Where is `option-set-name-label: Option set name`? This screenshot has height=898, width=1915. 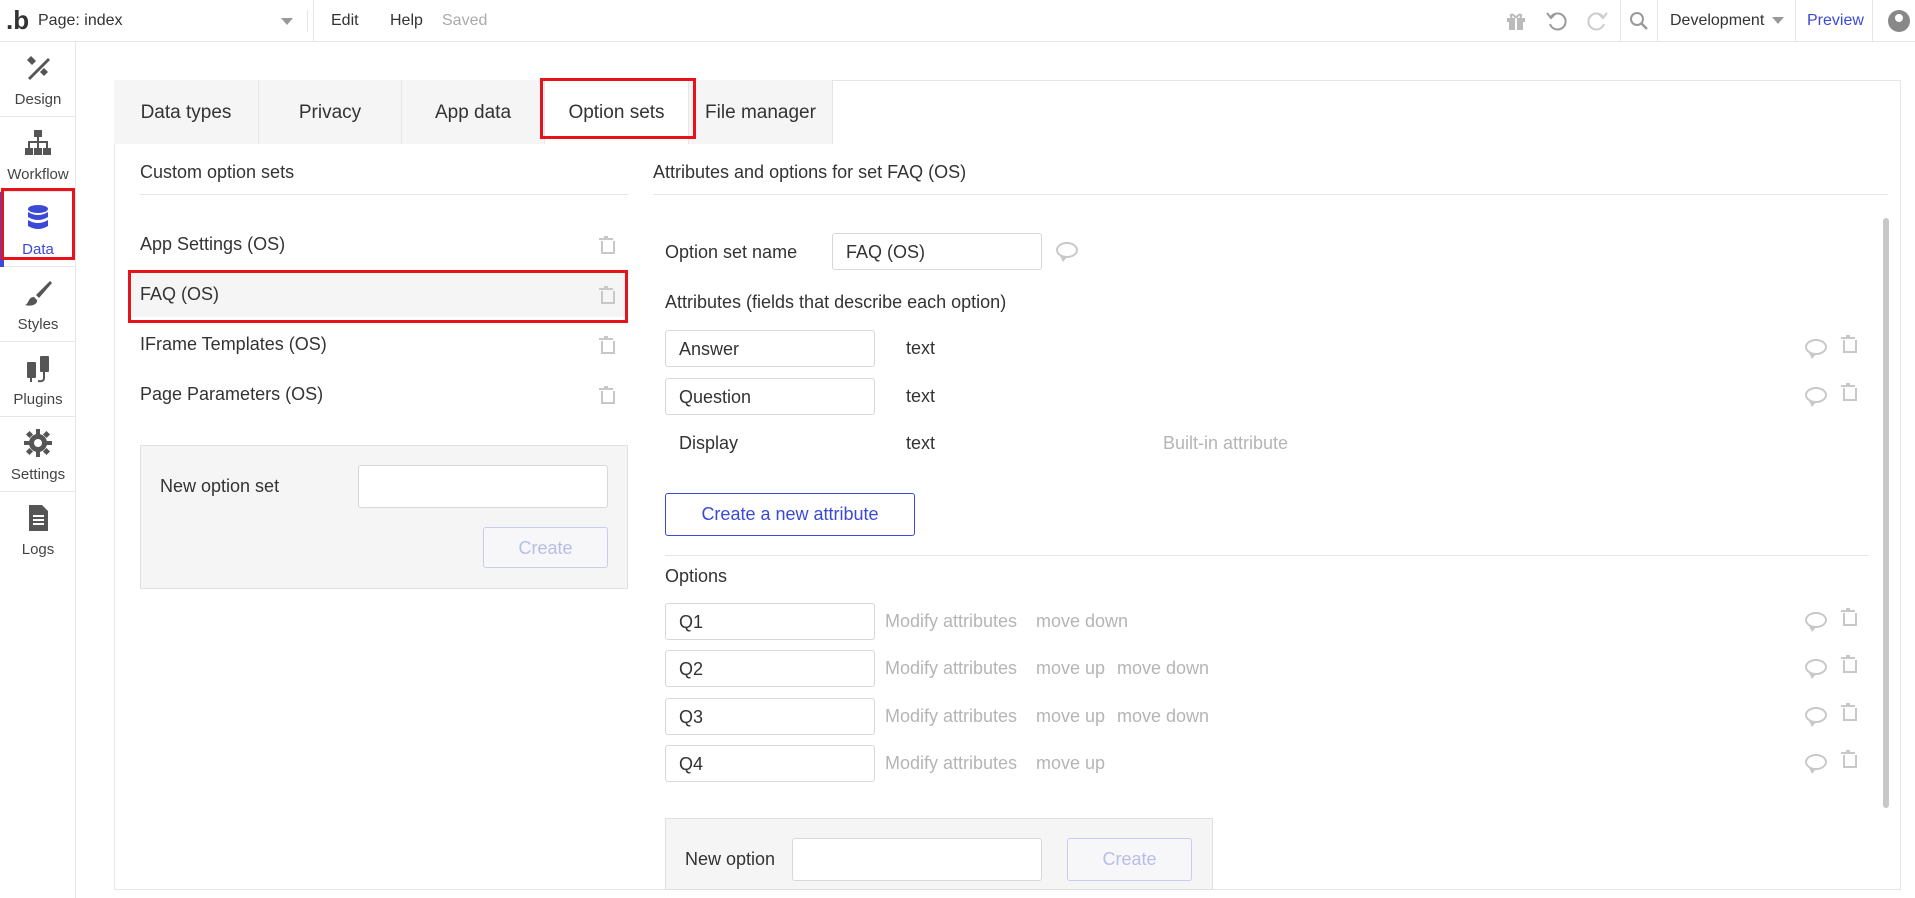
option-set-name-label: Option set name is located at coordinates (731, 252).